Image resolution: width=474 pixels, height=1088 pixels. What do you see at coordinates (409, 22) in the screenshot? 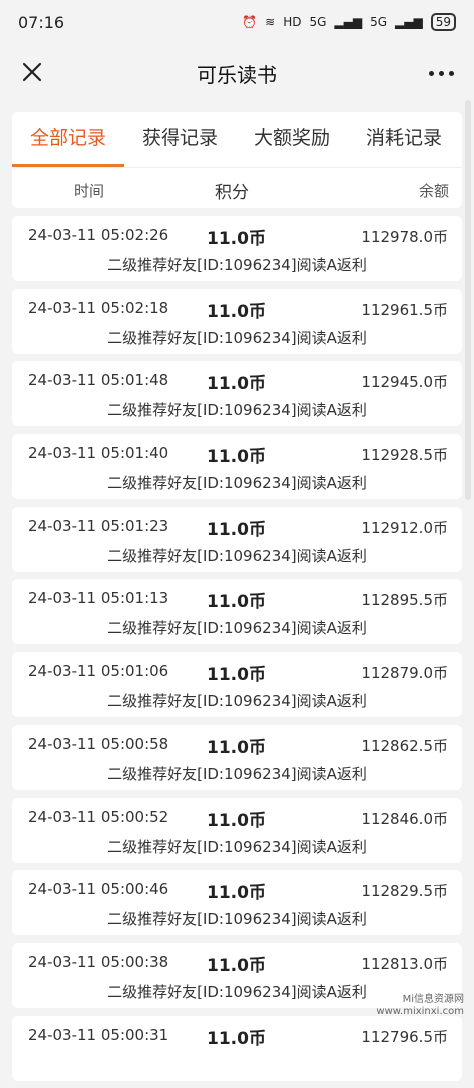
I see `signal-2-icon: ▂▄▆` at bounding box center [409, 22].